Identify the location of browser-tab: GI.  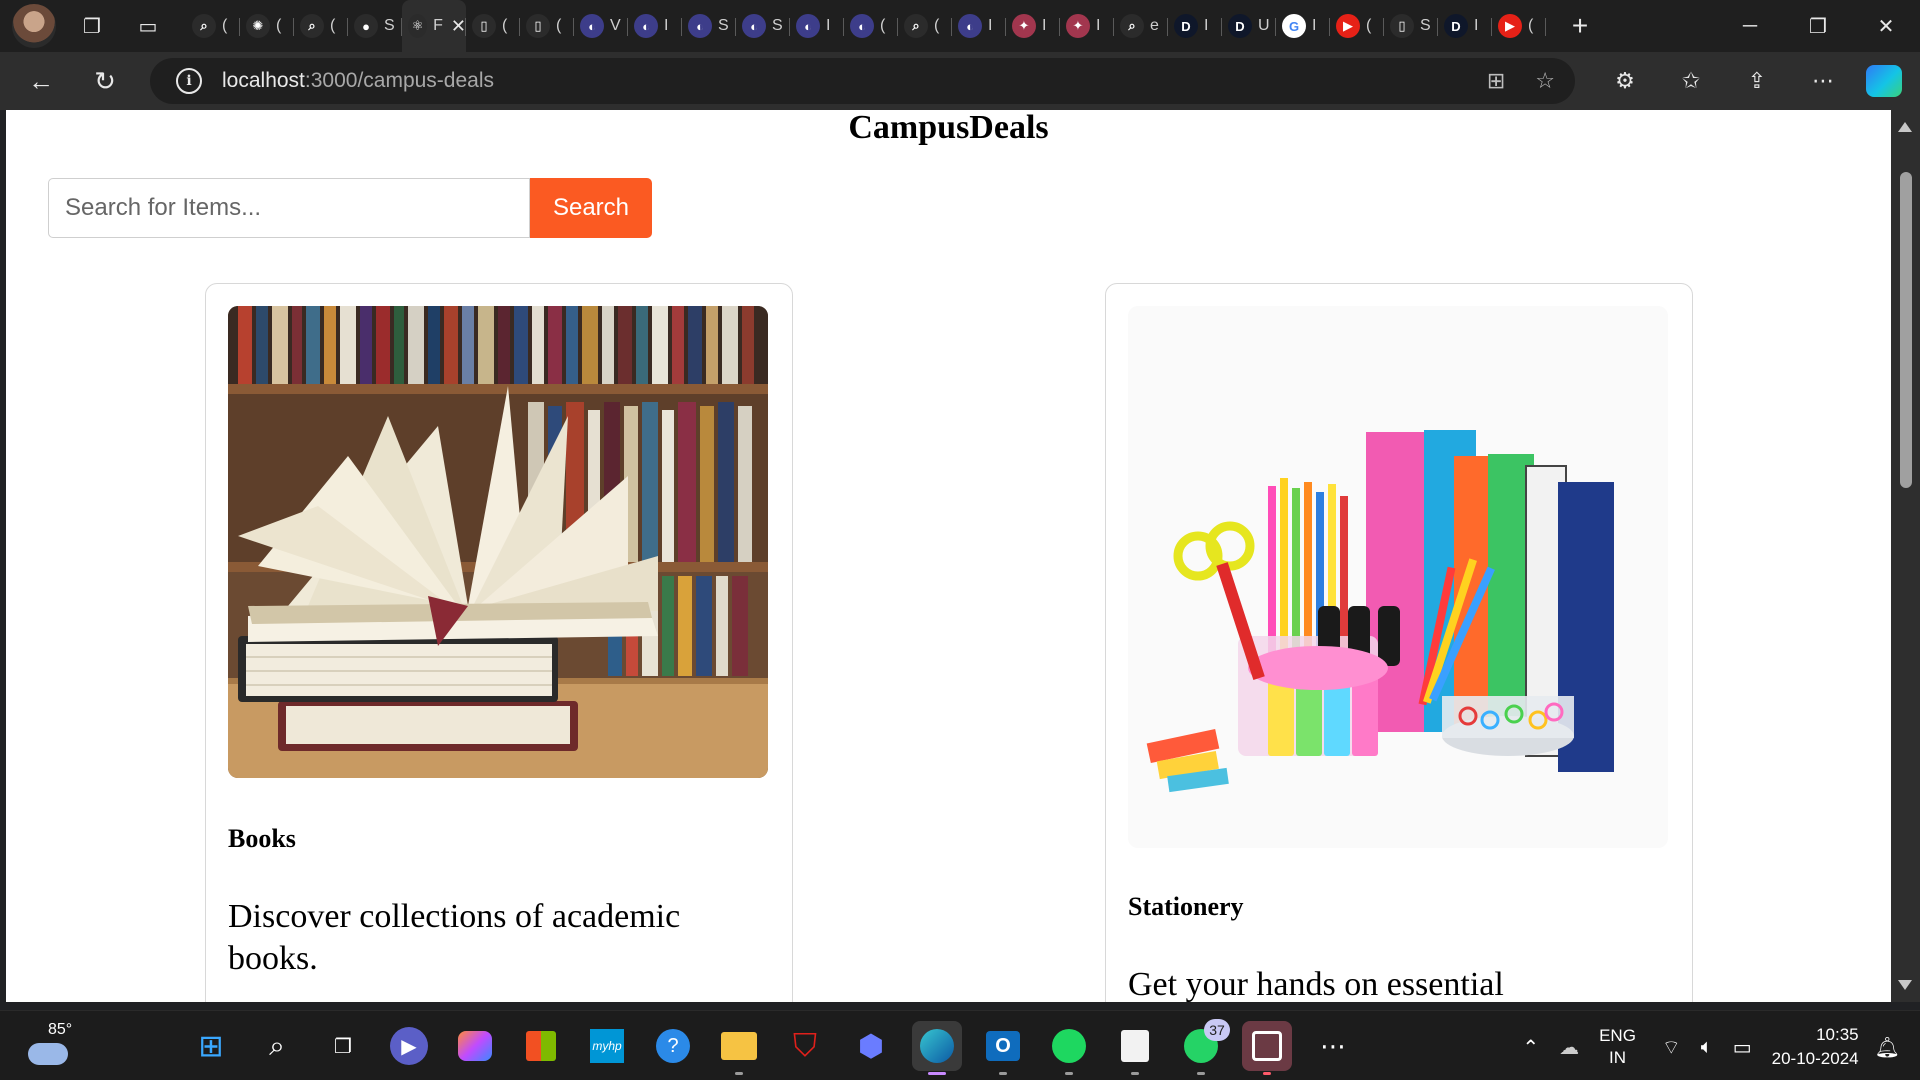
(1303, 26).